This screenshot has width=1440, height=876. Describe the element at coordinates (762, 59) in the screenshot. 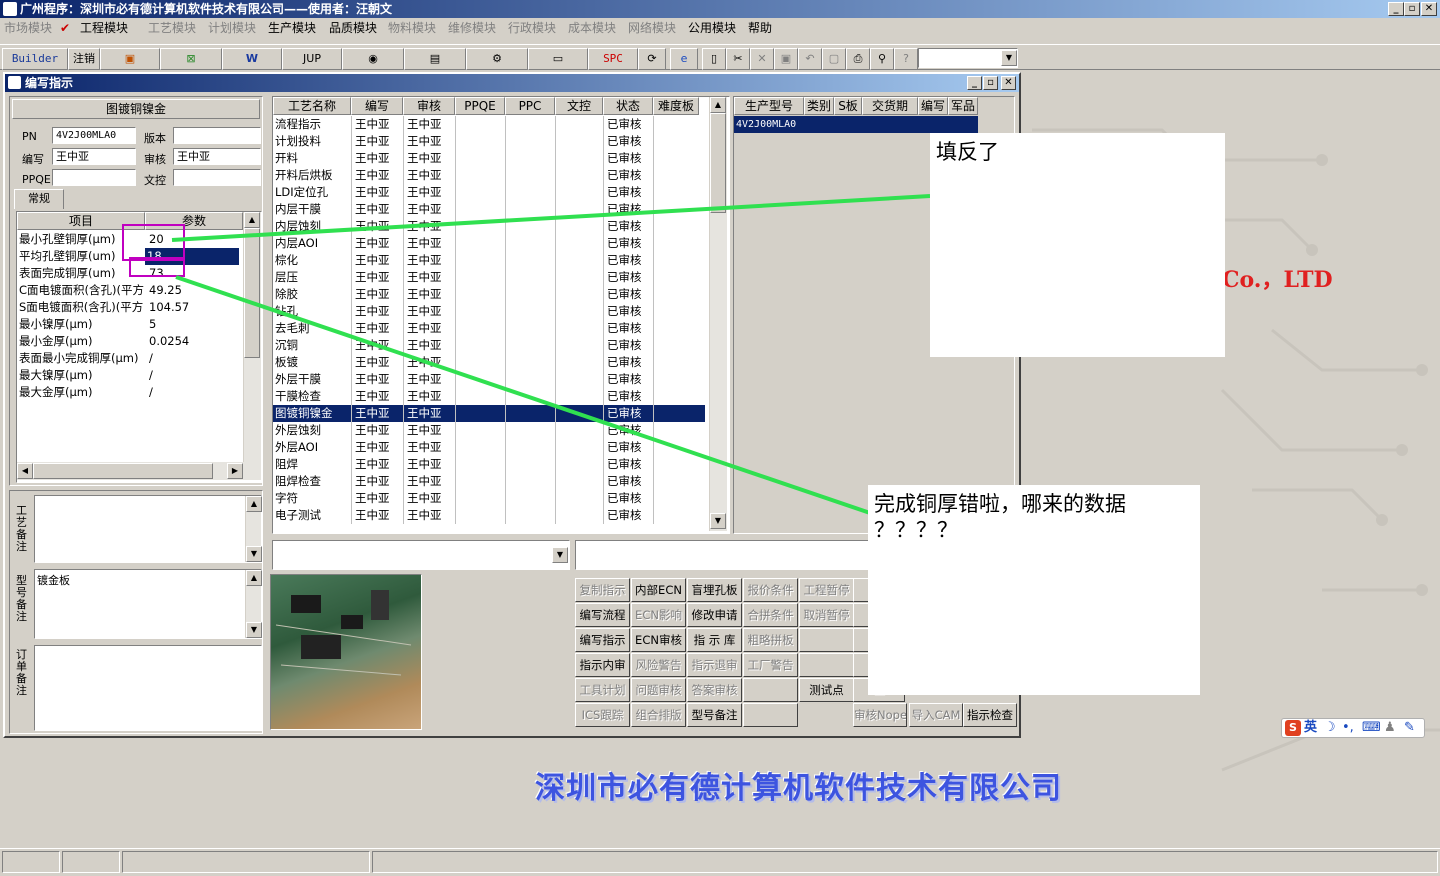

I see `delete-icon: ✕` at that location.